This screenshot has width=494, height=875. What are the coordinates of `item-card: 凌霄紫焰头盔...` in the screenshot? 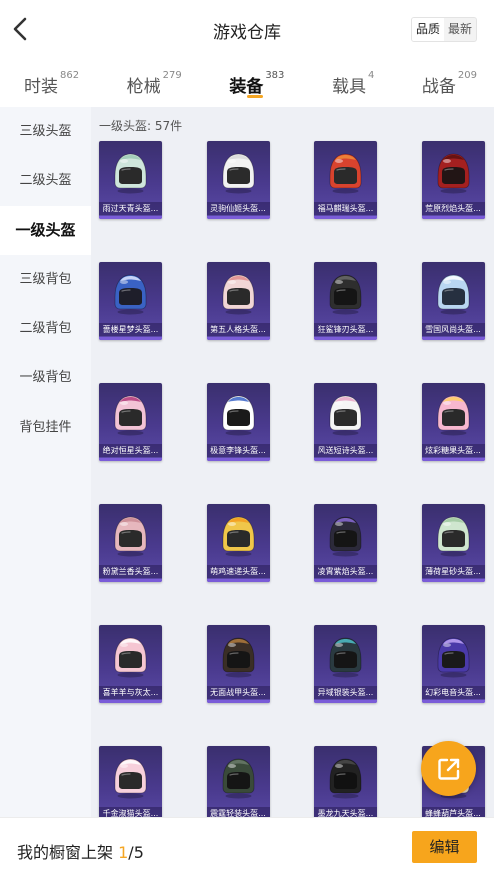 It's located at (345, 543).